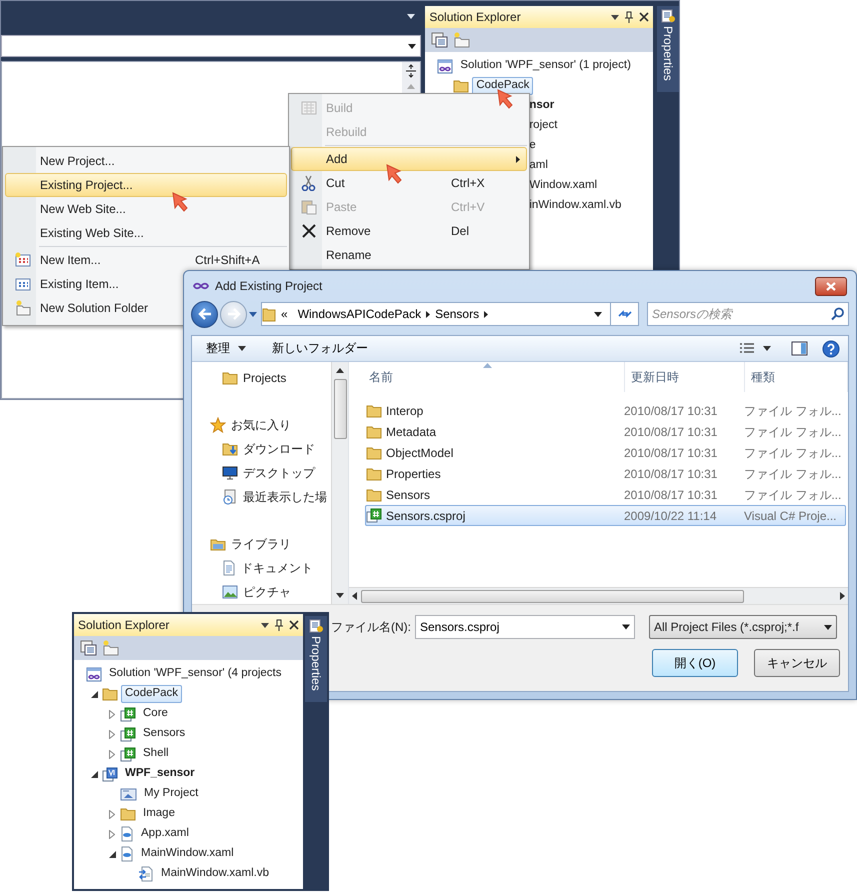 This screenshot has width=857, height=892. What do you see at coordinates (685, 377) in the screenshot?
I see `column-header: 更新日時` at bounding box center [685, 377].